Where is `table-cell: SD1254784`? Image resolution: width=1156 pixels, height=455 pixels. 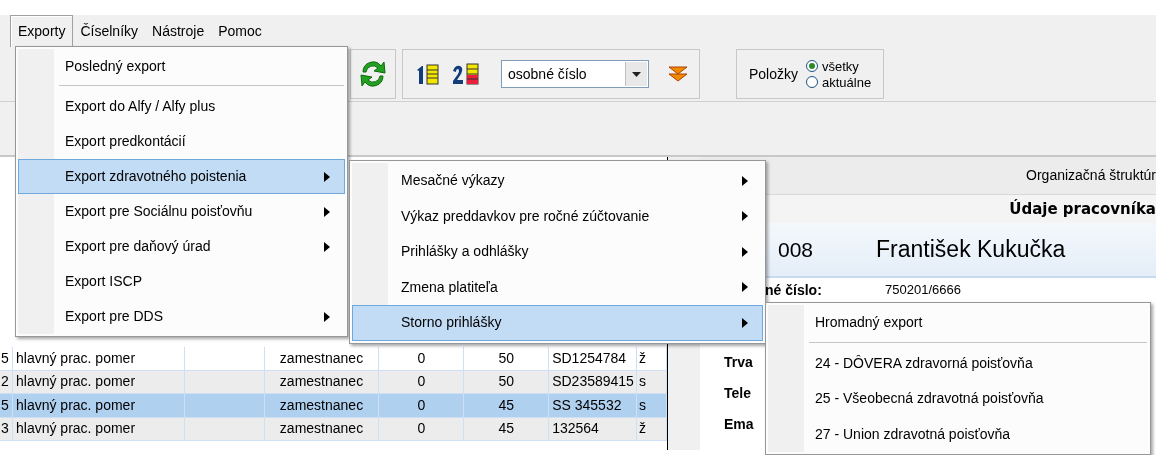
table-cell: SD1254784 is located at coordinates (593, 358).